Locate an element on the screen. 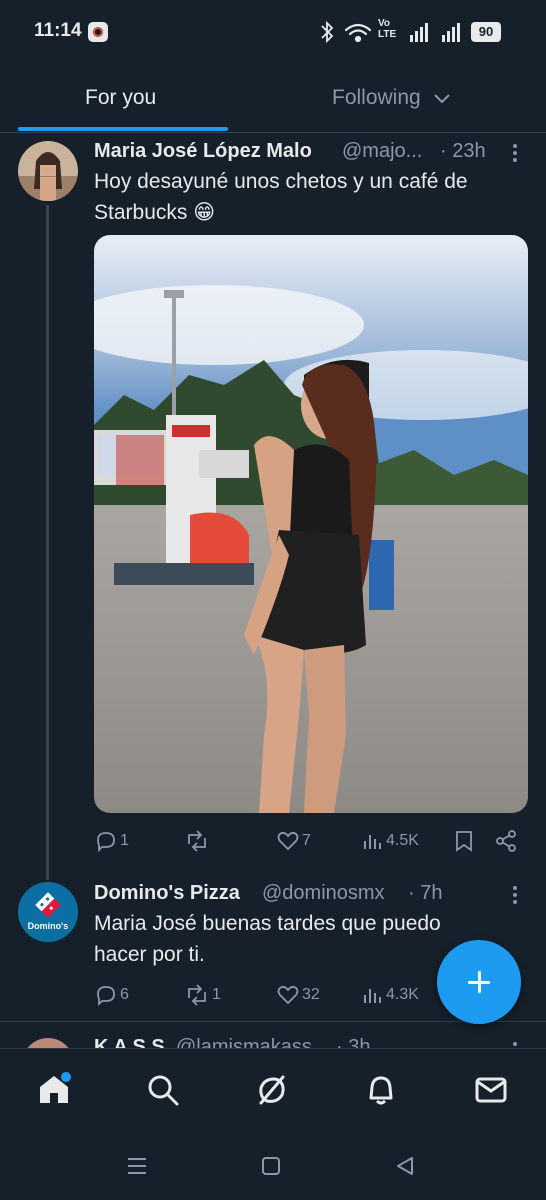 The width and height of the screenshot is (546, 1200). views-button: 4.5K is located at coordinates (390, 841).